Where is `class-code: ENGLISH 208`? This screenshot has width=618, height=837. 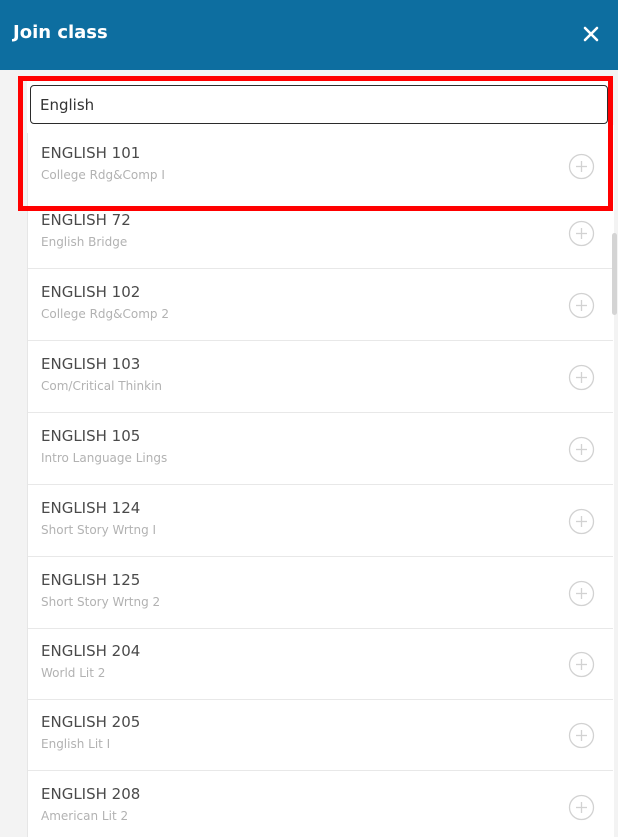 class-code: ENGLISH 208 is located at coordinates (91, 794).